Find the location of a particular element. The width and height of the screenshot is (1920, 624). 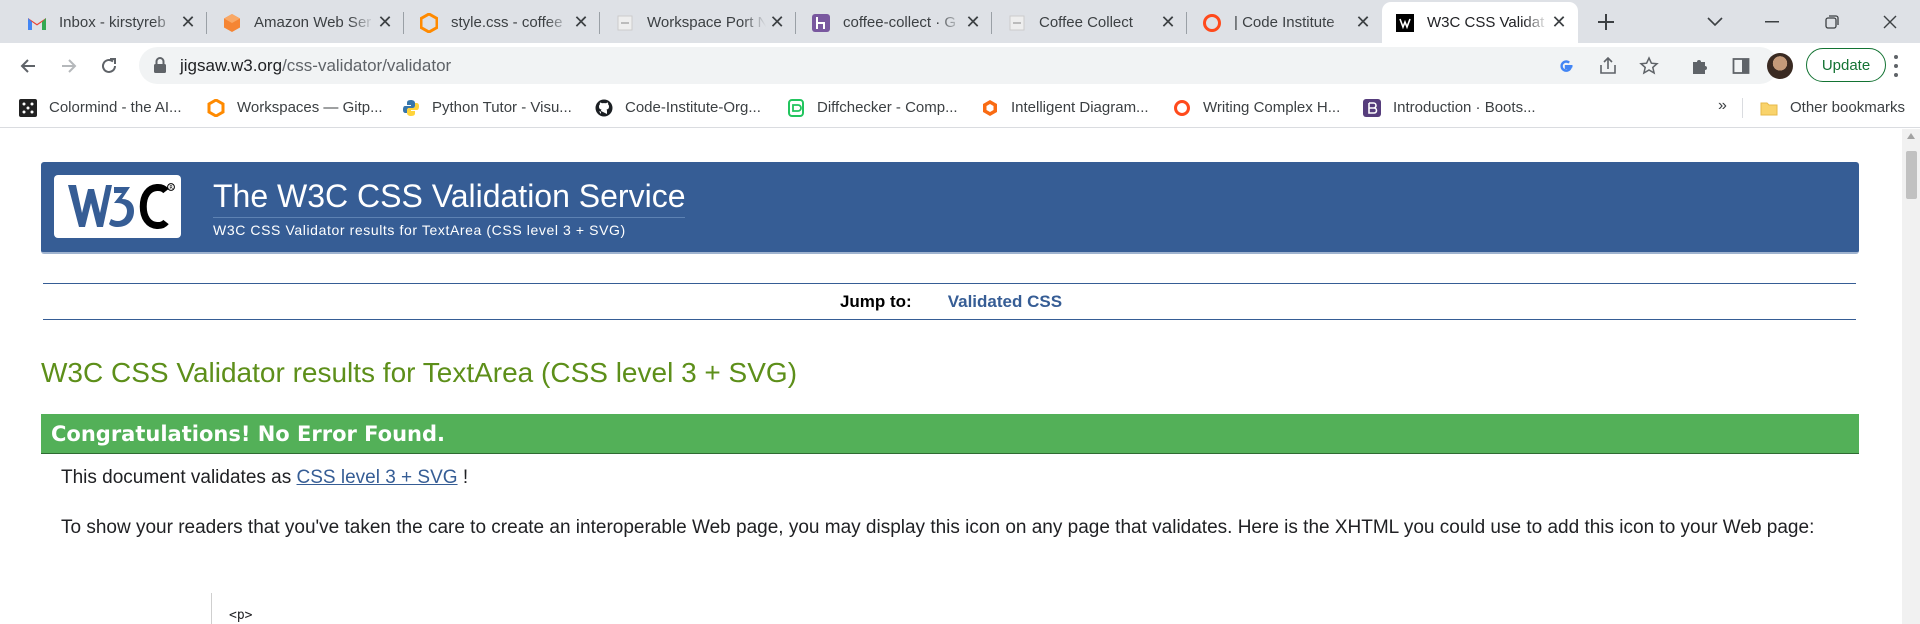

url-domain: jigsaw.w3.org is located at coordinates (231, 65).